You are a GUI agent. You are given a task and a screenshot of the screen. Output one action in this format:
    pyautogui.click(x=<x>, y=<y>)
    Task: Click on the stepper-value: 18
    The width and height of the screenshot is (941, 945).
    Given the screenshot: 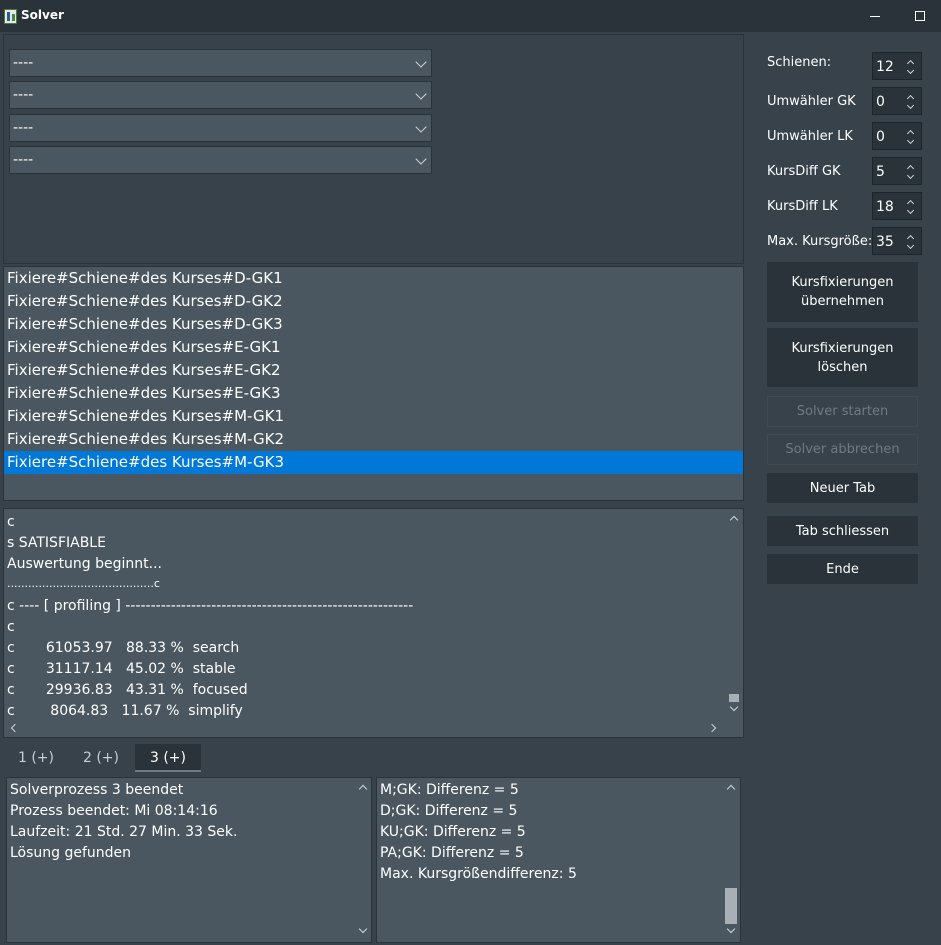 What is the action you would take?
    pyautogui.click(x=885, y=207)
    